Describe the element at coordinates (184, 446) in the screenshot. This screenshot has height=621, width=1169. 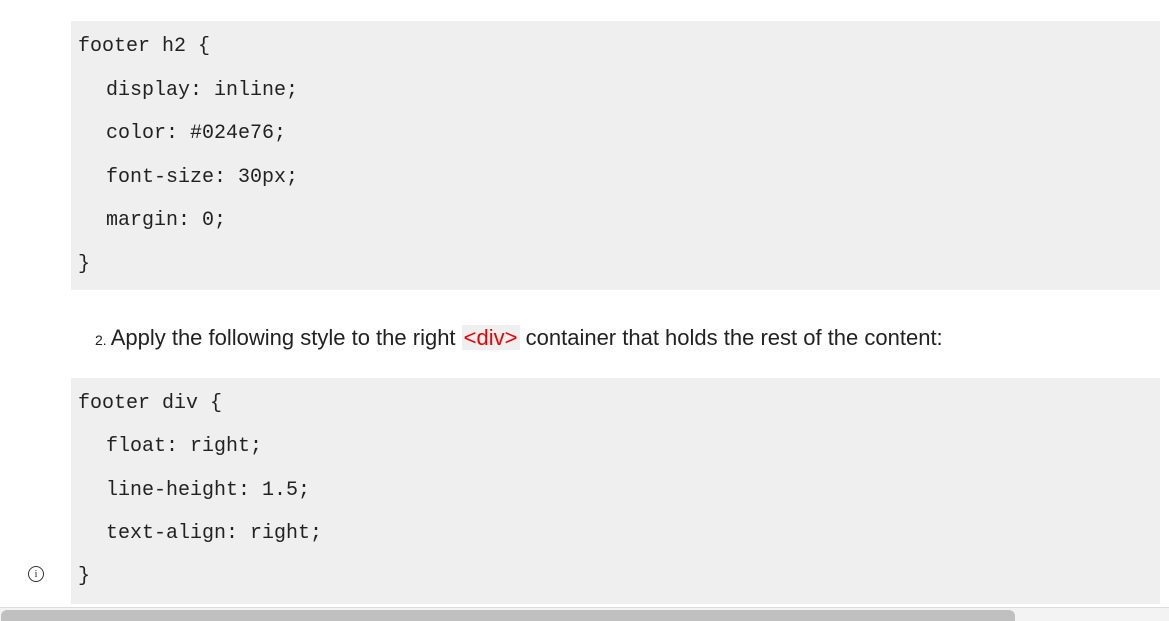
I see `code-line: float: right;` at that location.